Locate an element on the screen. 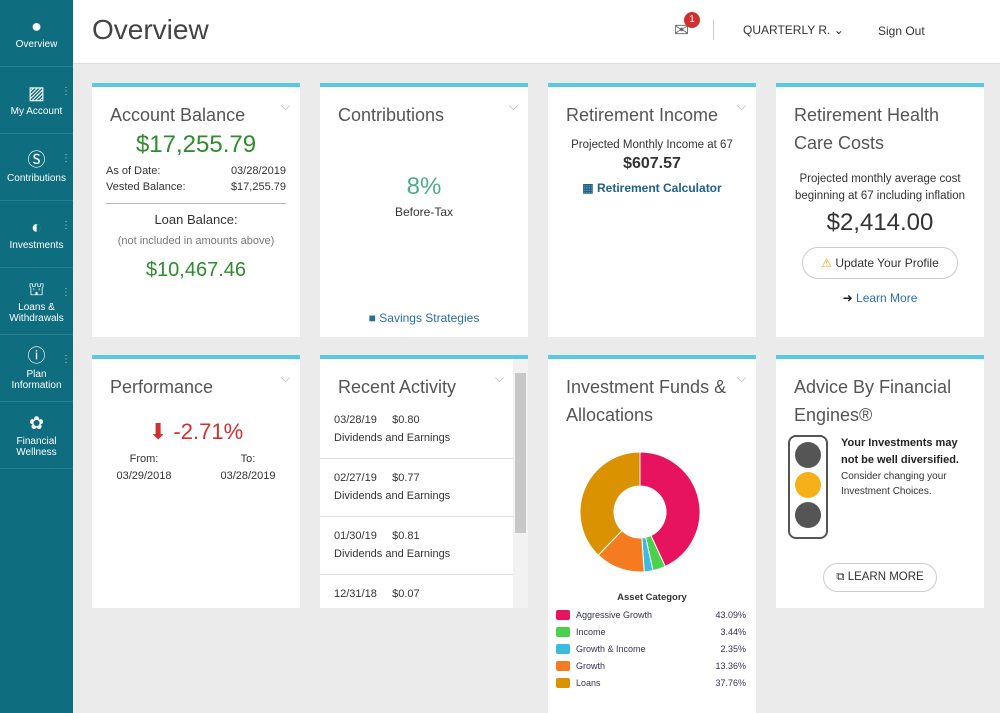 Image resolution: width=1000 pixels, height=713 pixels. legend-label: Loans is located at coordinates (588, 682).